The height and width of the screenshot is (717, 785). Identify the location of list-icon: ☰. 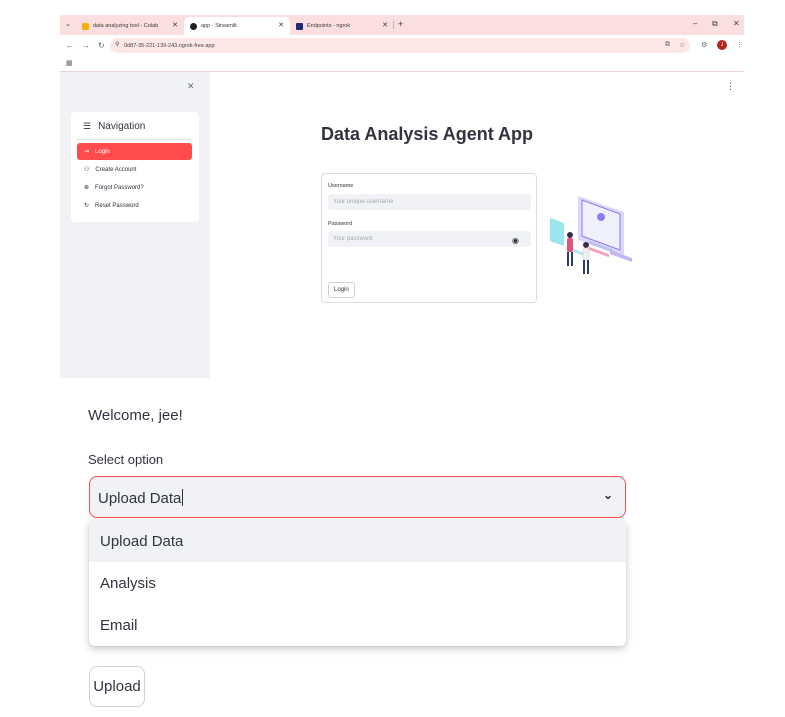
(87, 126).